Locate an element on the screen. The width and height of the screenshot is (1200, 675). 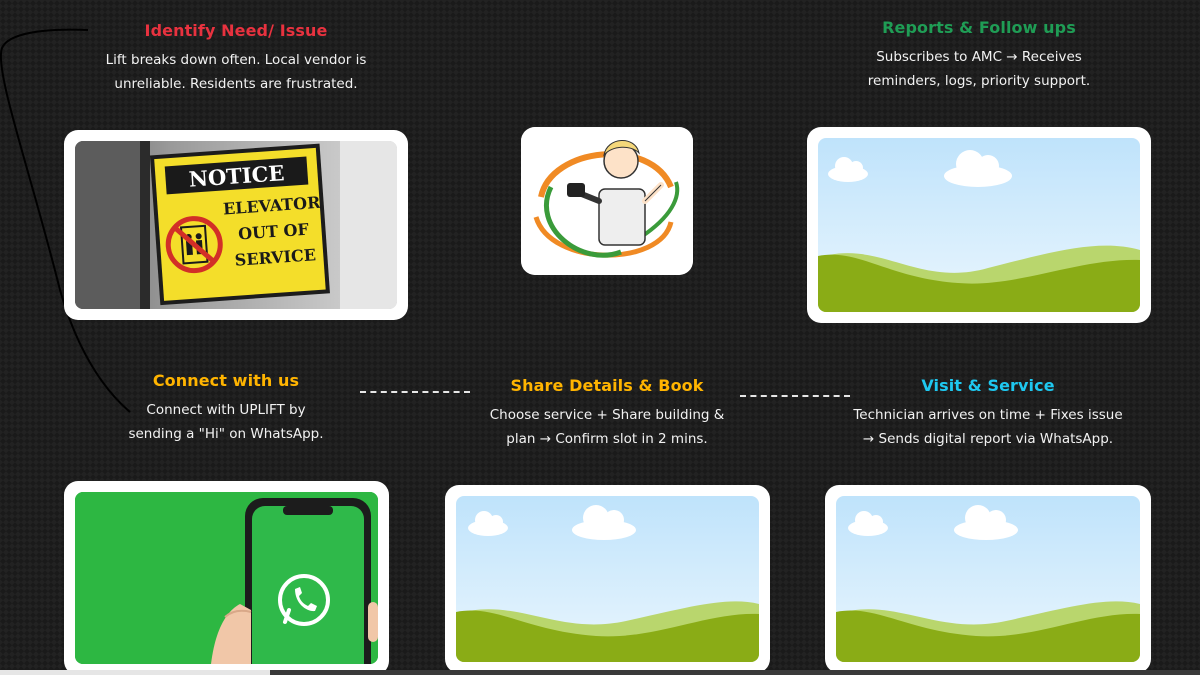
whatsapp-phone-image is located at coordinates (226, 578).